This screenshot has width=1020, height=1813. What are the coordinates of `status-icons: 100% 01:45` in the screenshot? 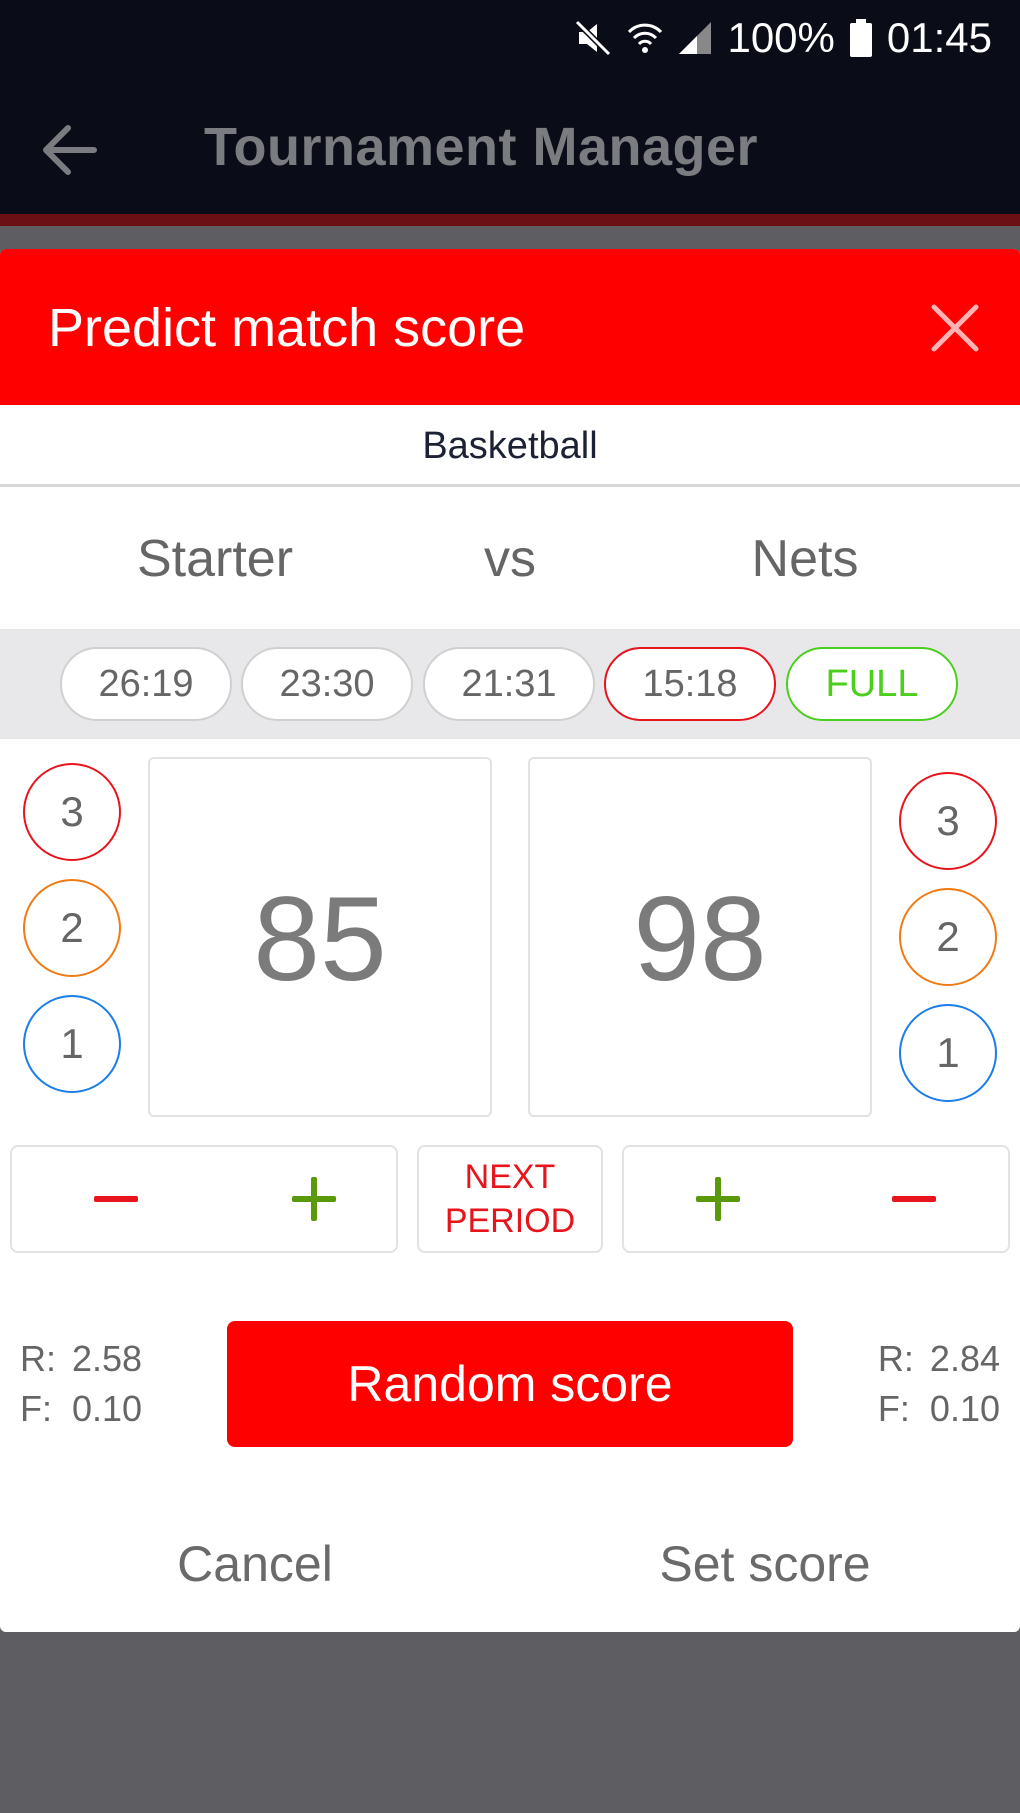 It's located at (782, 38).